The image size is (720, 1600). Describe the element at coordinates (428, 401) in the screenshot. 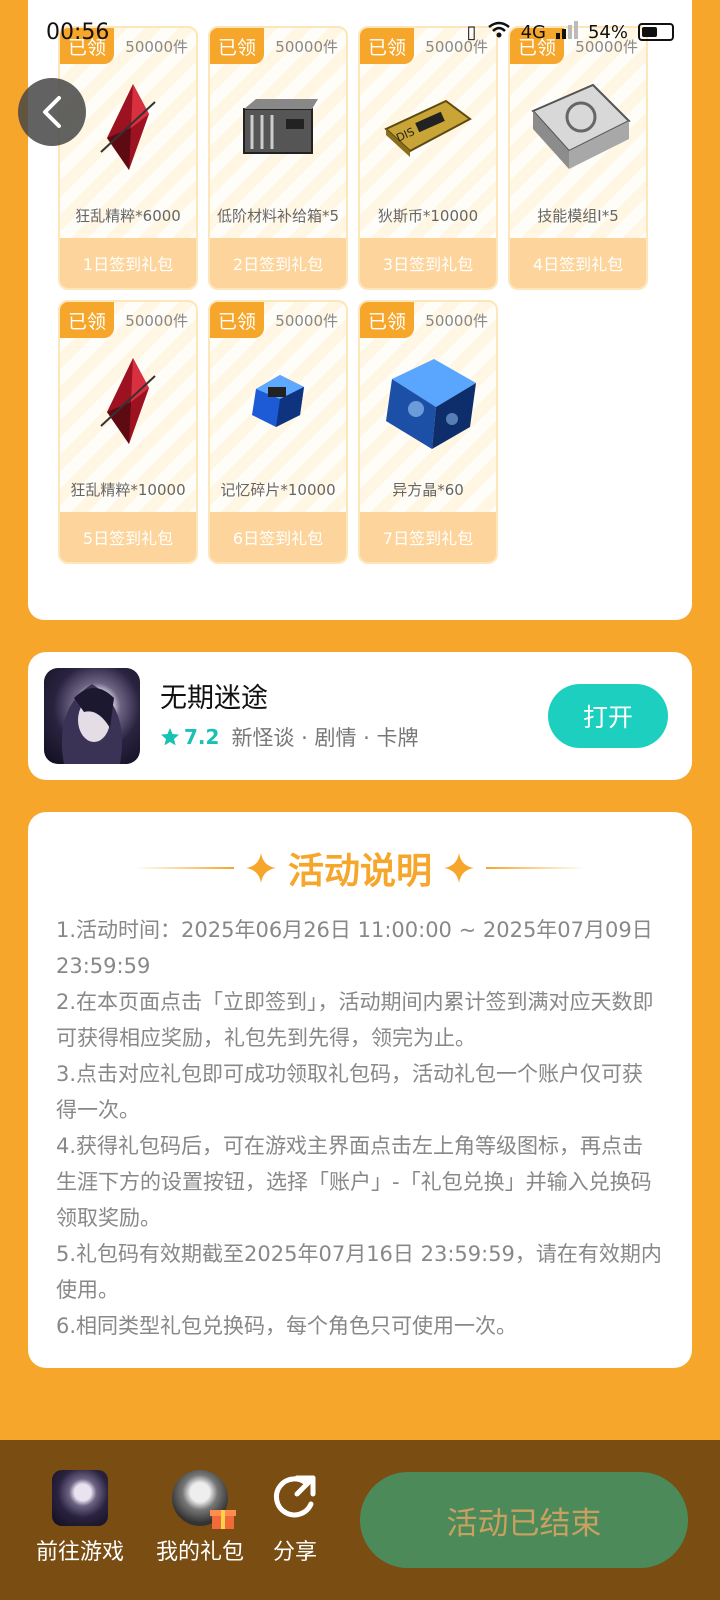

I see `blue-cube-icon` at that location.